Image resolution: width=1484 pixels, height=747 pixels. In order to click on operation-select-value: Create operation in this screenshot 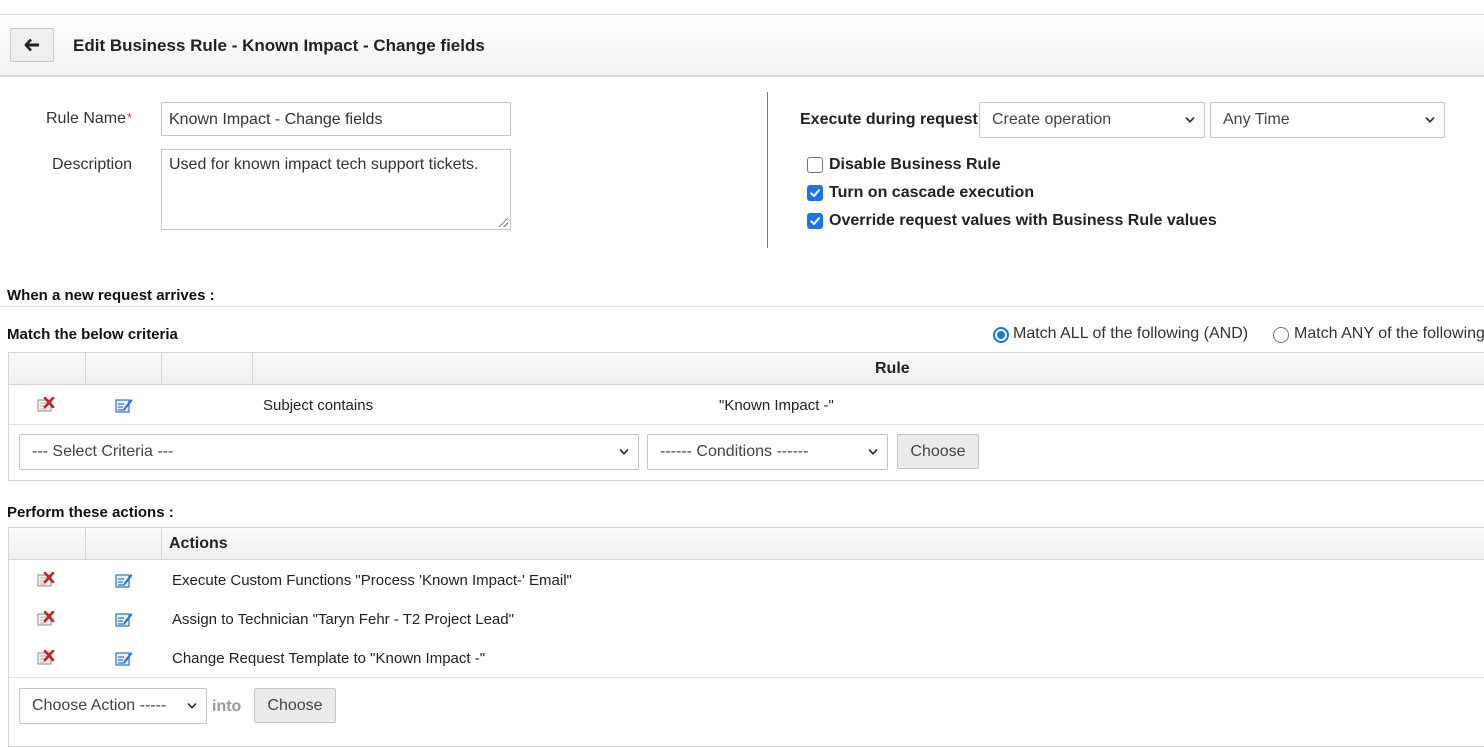, I will do `click(1052, 119)`.